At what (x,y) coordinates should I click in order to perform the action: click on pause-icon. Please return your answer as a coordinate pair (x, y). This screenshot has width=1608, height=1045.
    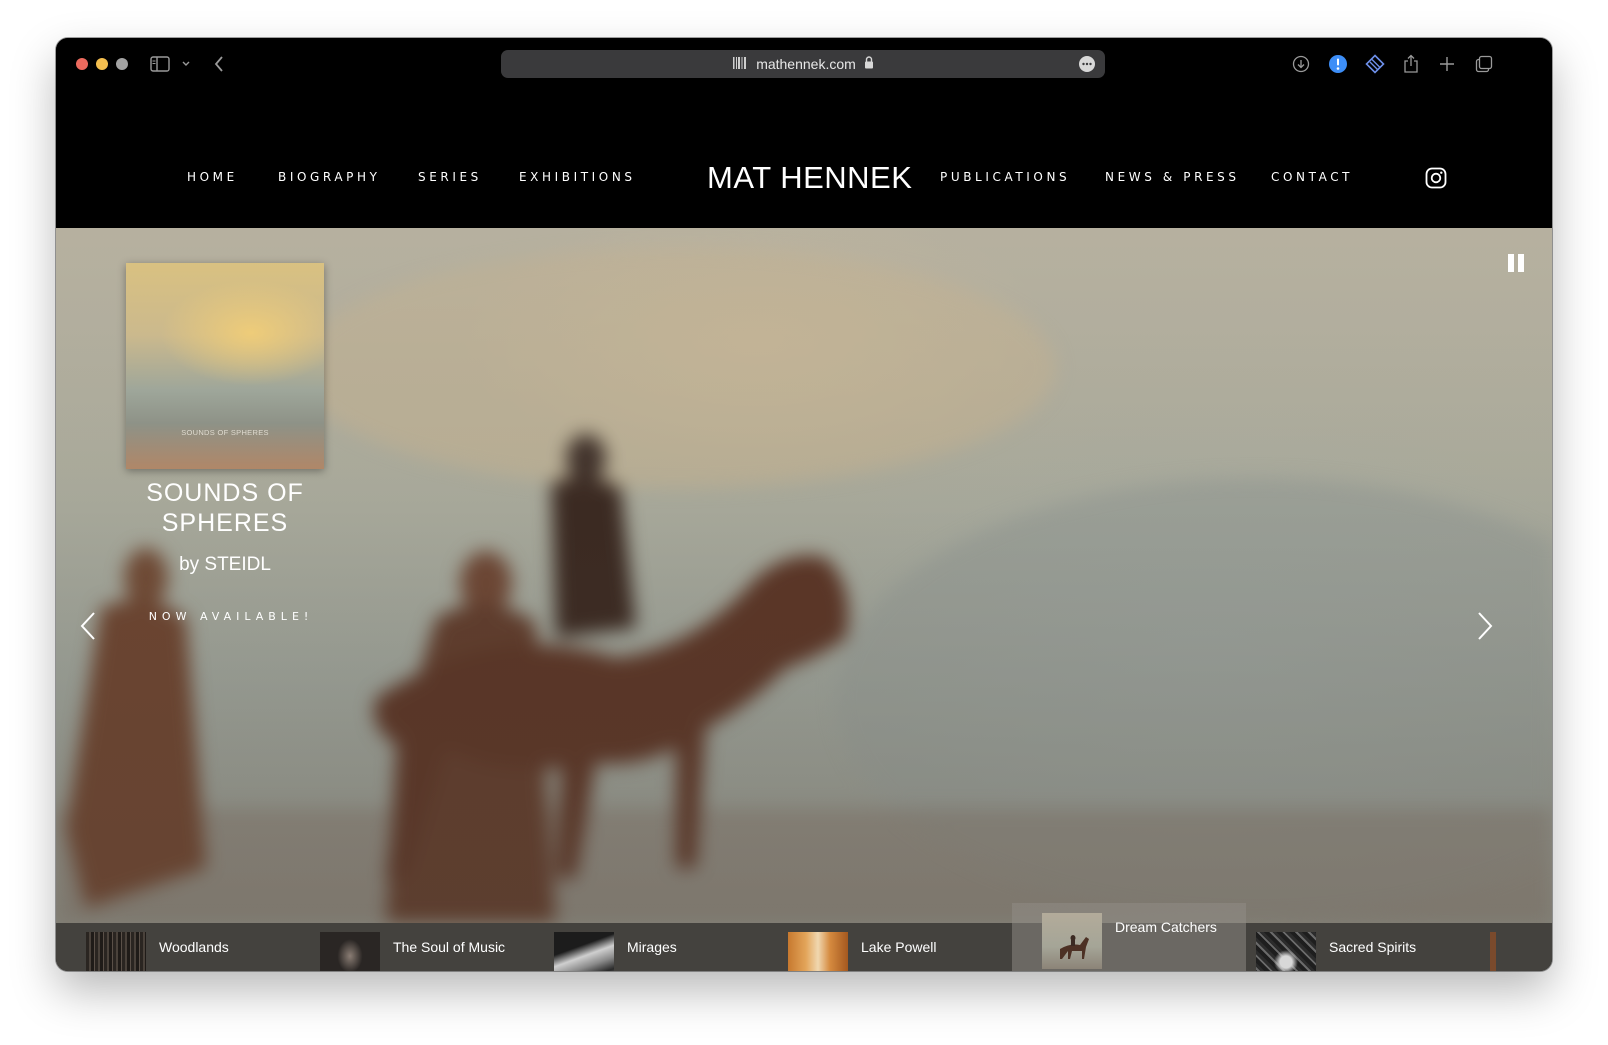
    Looking at the image, I should click on (1517, 263).